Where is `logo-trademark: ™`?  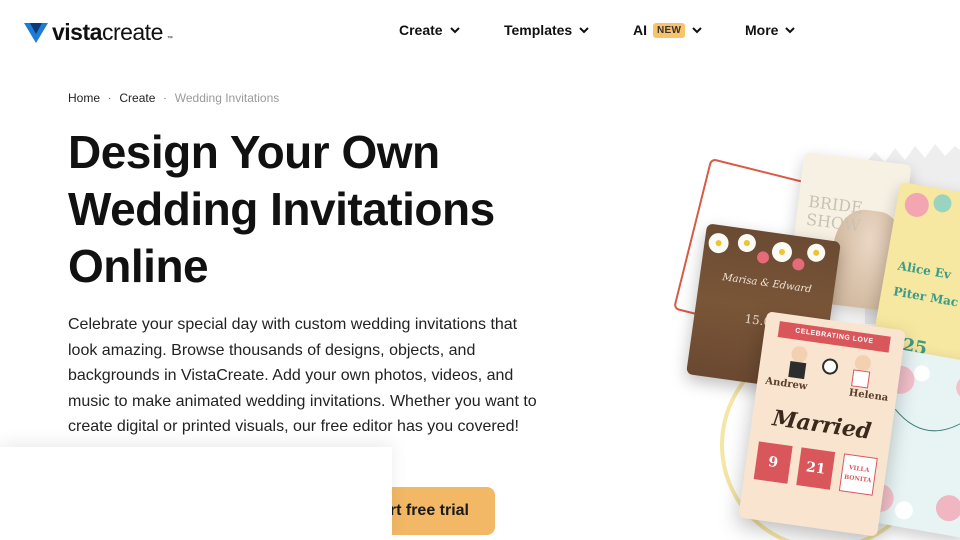
logo-trademark: ™ is located at coordinates (169, 39).